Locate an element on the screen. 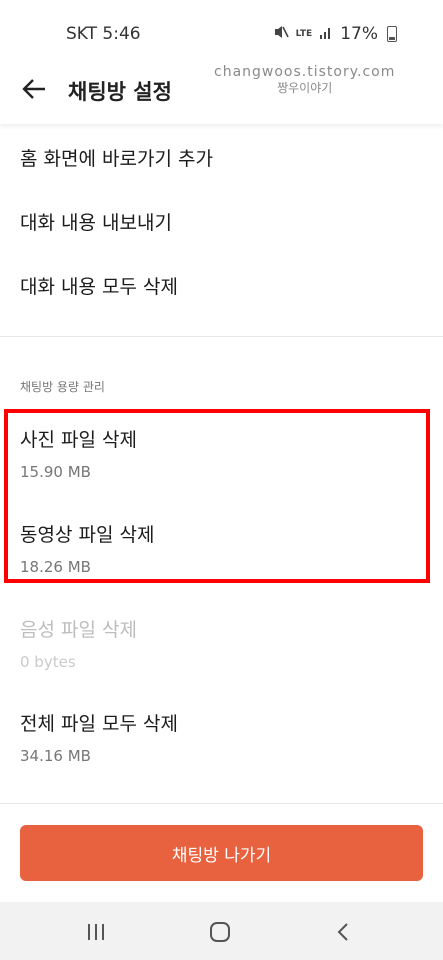 Image resolution: width=443 pixels, height=960 pixels. back-icon is located at coordinates (344, 932).